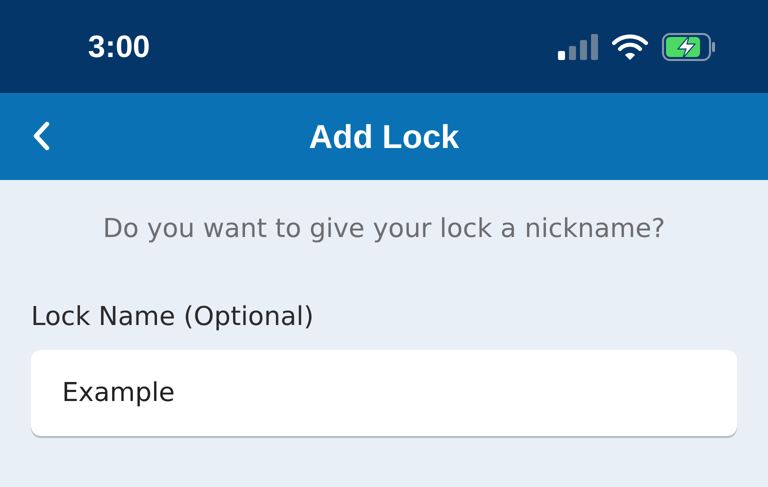 This screenshot has width=768, height=487. Describe the element at coordinates (173, 317) in the screenshot. I see `field-label: Lock Name (Optional)` at that location.